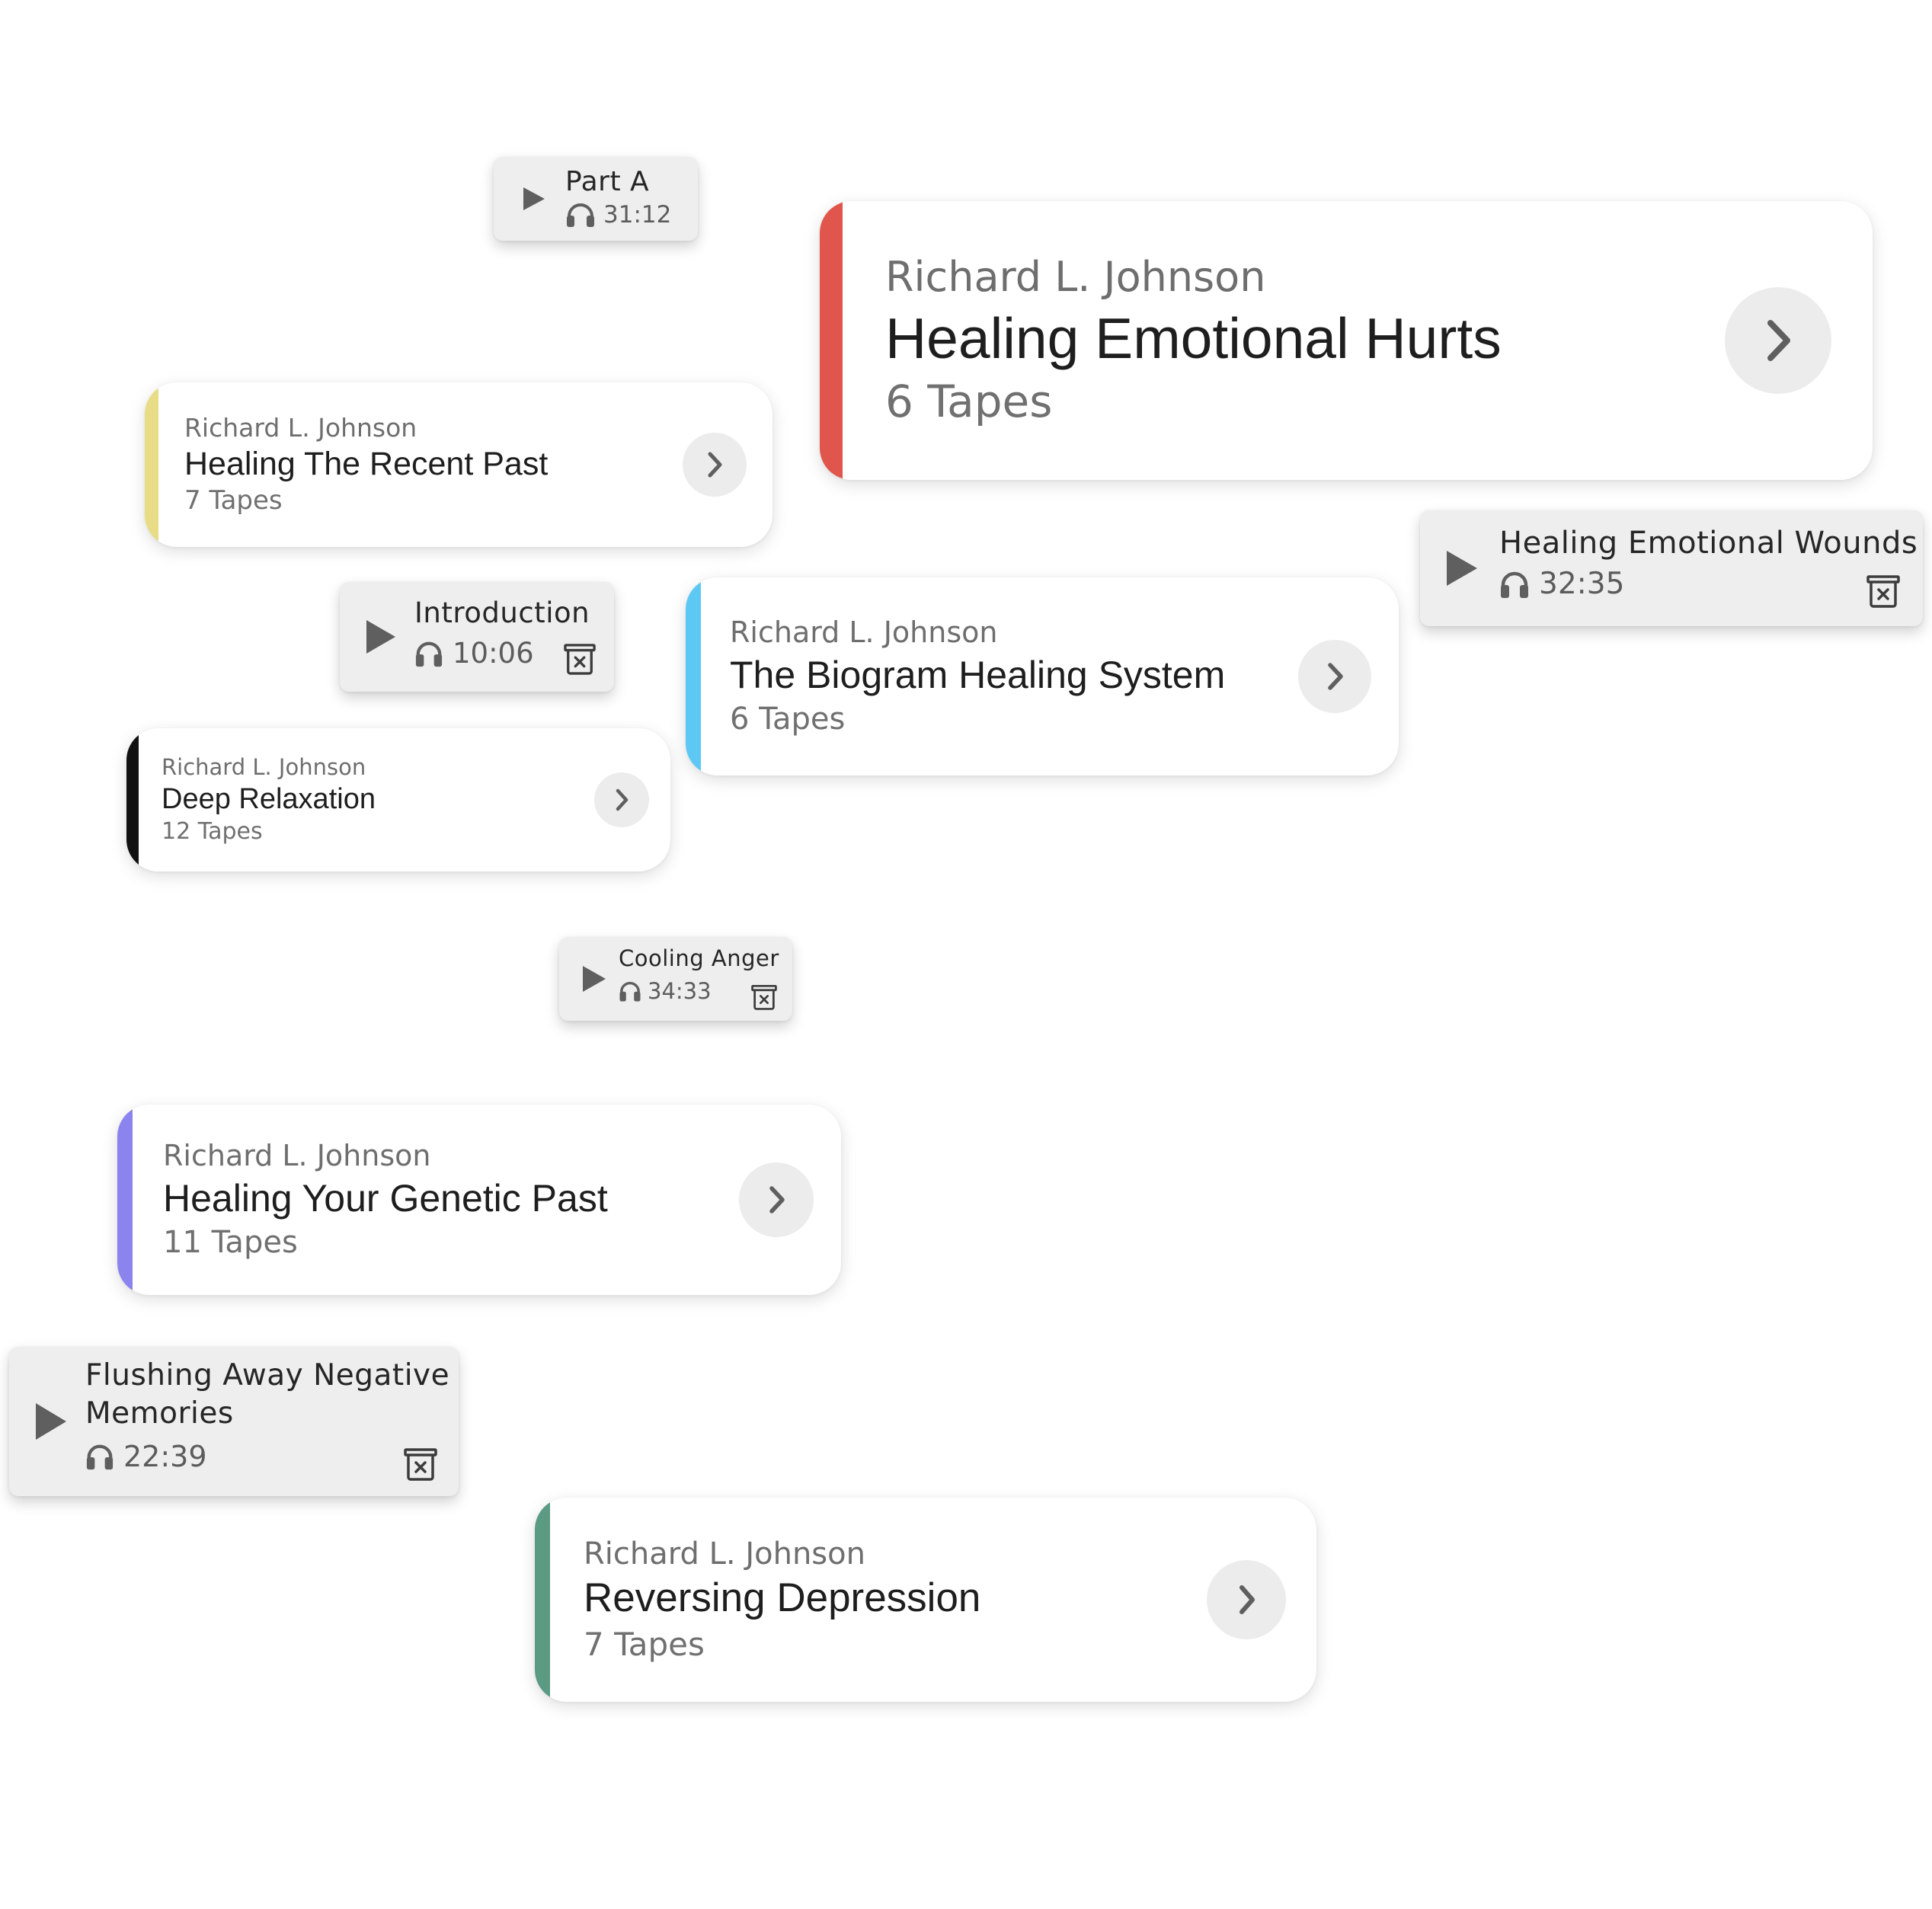 This screenshot has height=1909, width=1932. Describe the element at coordinates (213, 832) in the screenshot. I see `series-tape-count: 12 Tapes` at that location.